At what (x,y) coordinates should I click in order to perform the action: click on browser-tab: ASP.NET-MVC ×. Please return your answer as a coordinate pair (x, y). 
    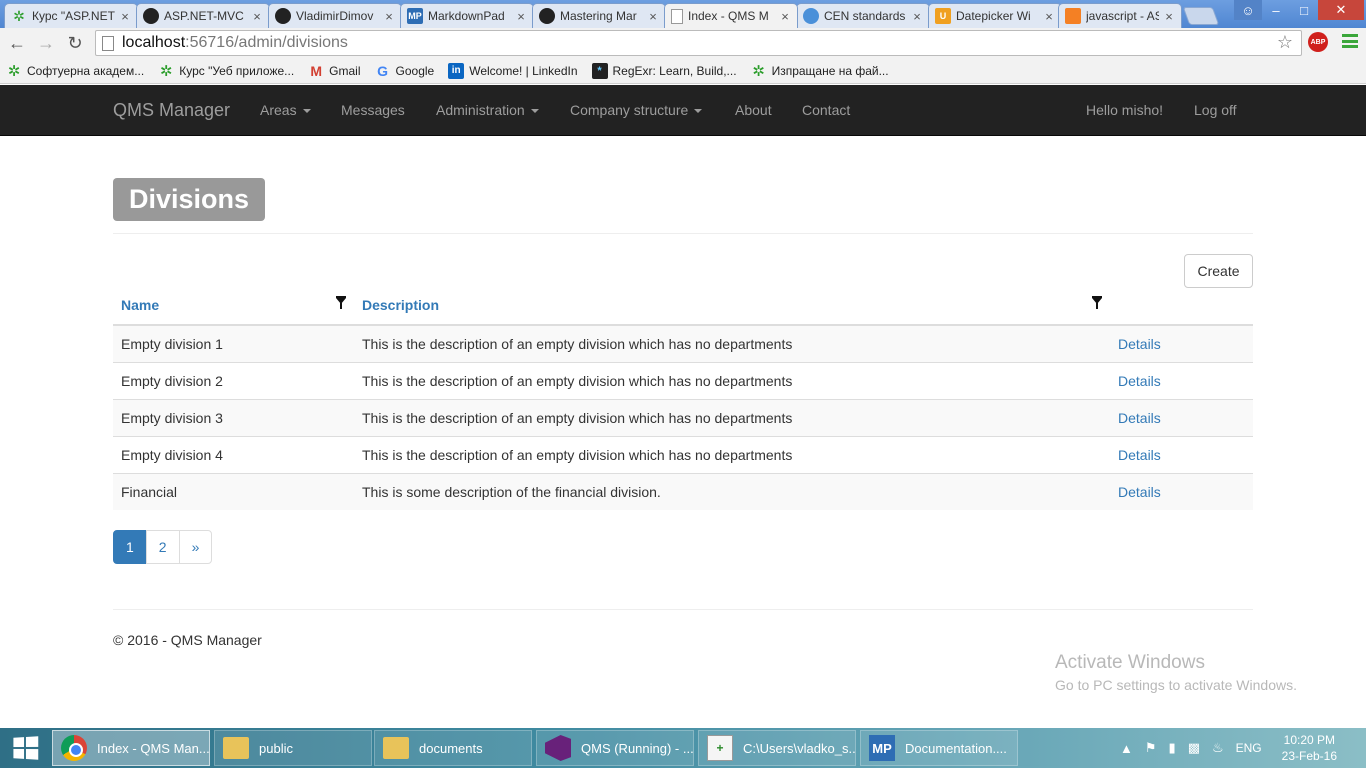
    Looking at the image, I should click on (203, 15).